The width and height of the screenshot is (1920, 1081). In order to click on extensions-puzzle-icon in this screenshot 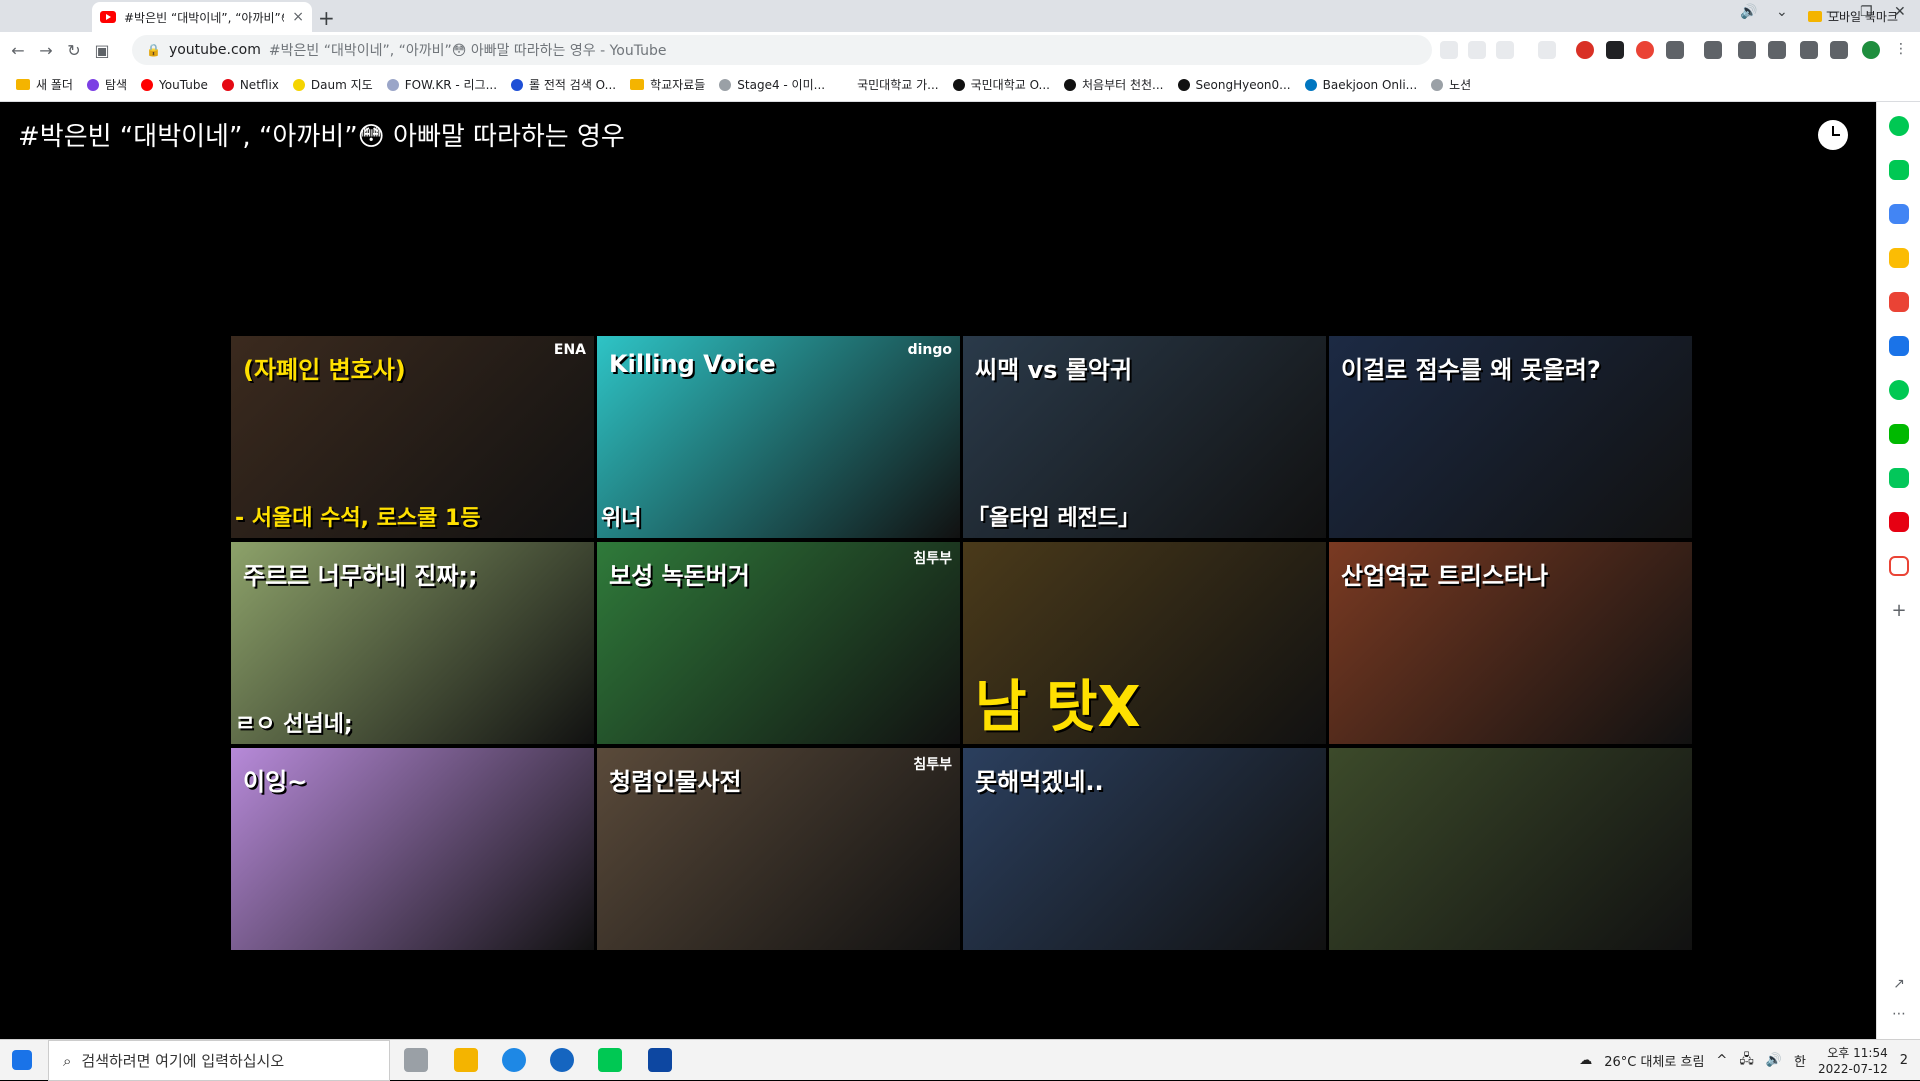, I will do `click(1675, 50)`.